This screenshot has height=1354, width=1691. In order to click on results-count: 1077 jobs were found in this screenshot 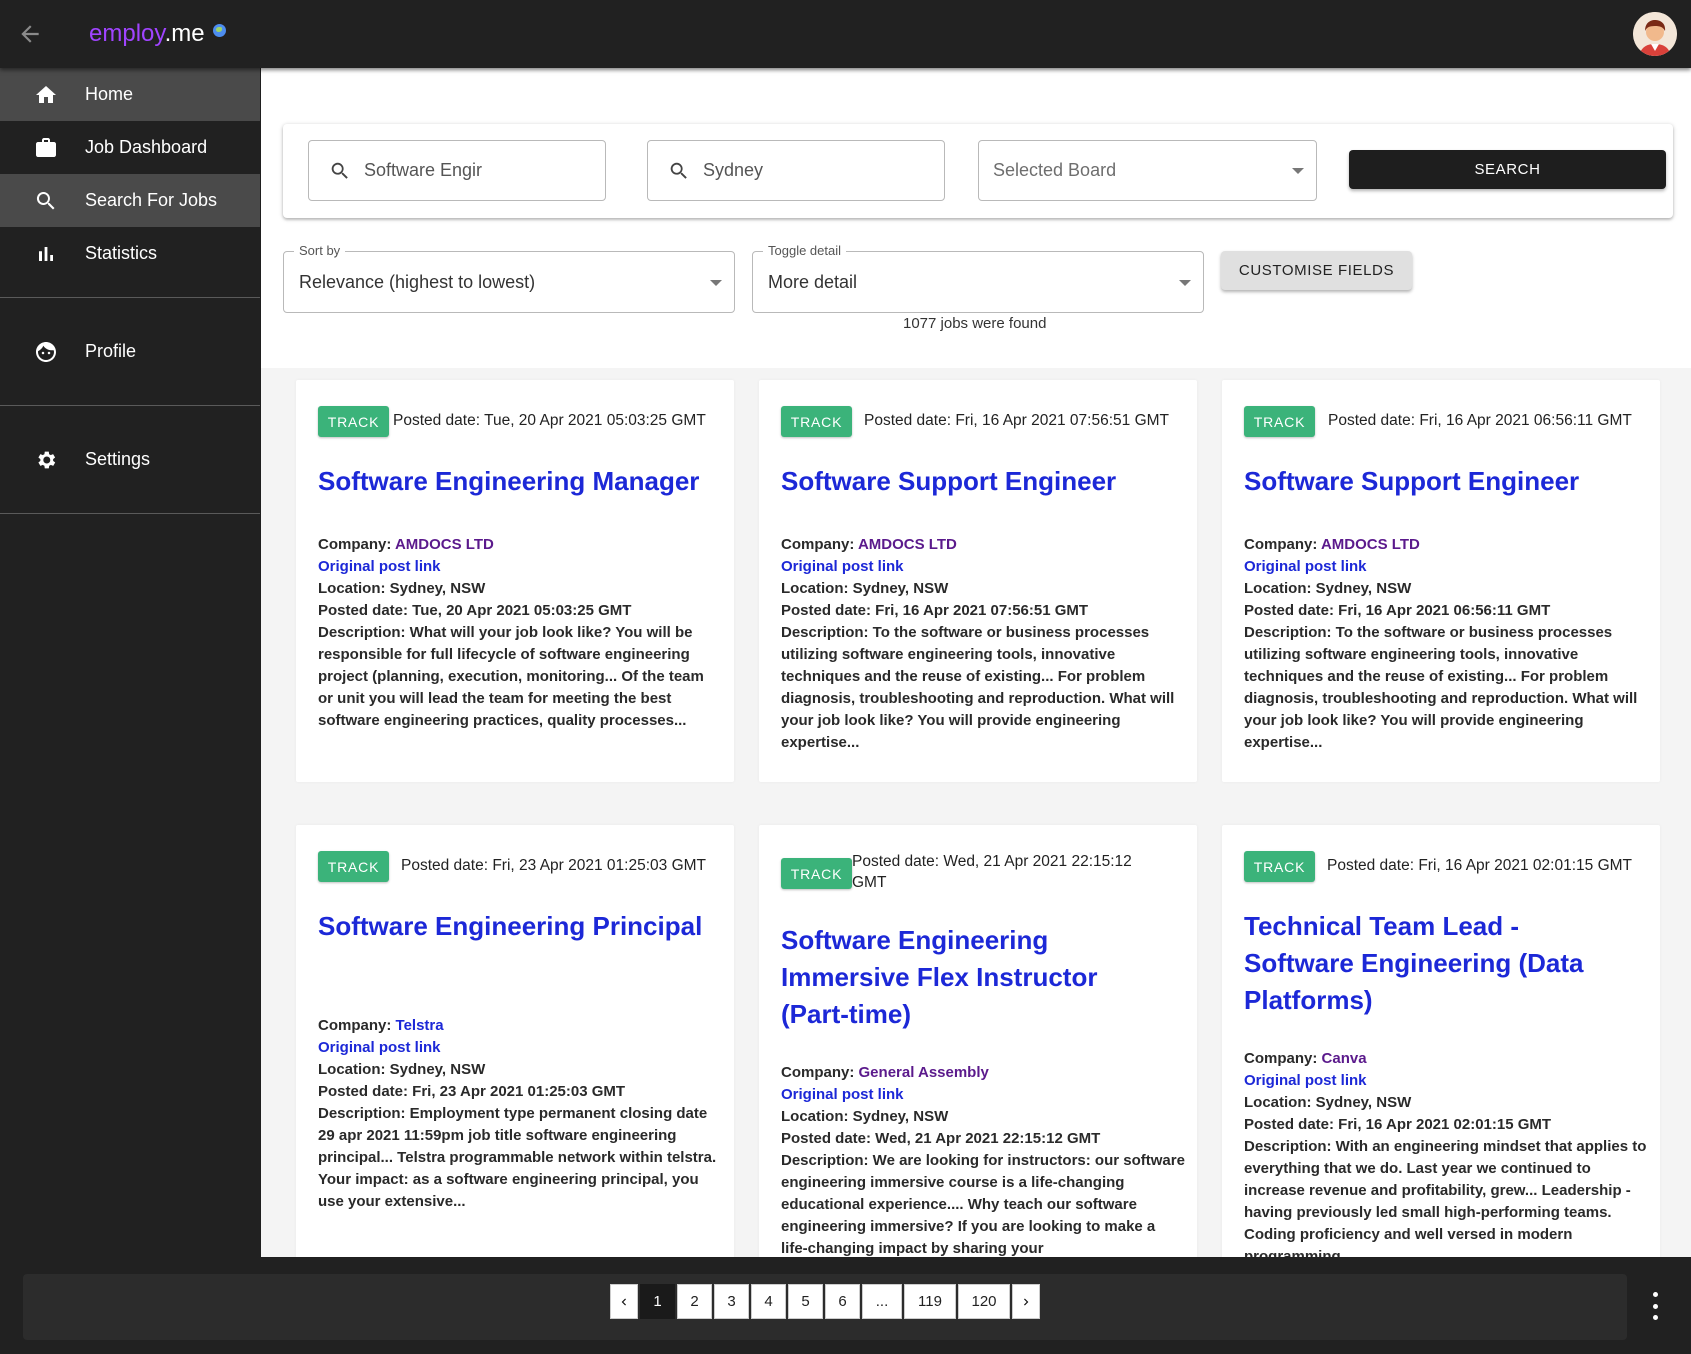, I will do `click(975, 323)`.